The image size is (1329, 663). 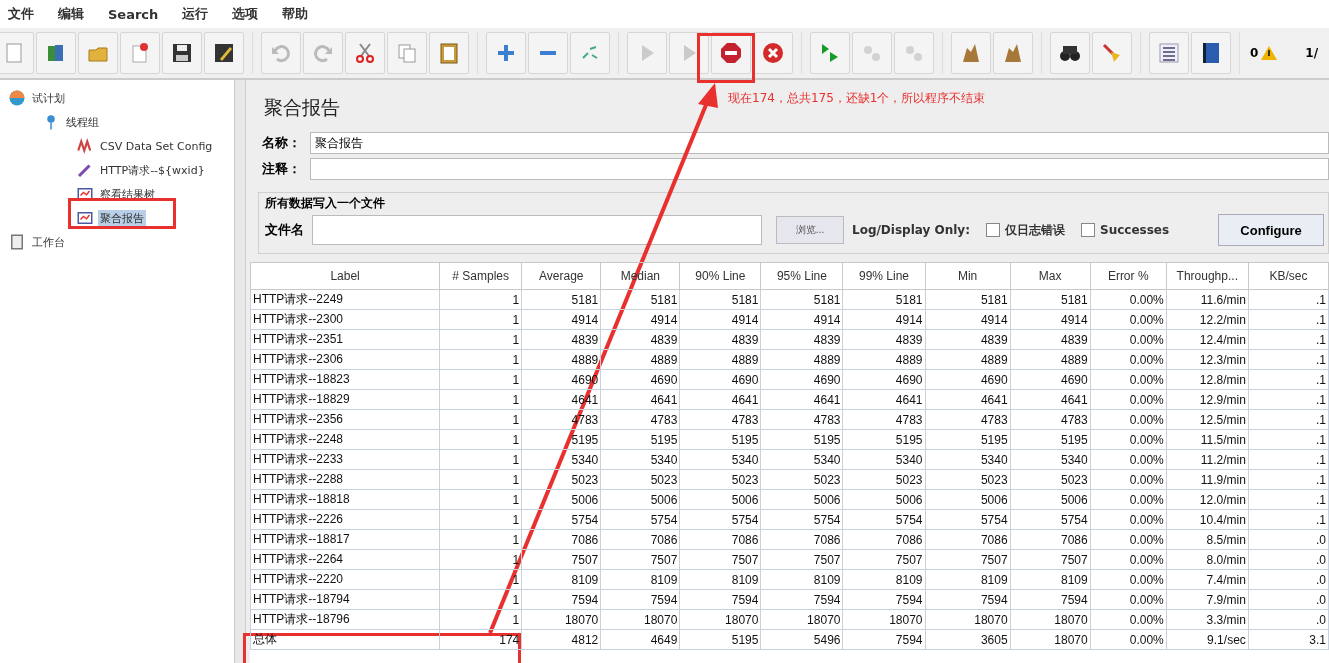 What do you see at coordinates (301, 107) in the screenshot?
I see `panel-title: 聚合报告` at bounding box center [301, 107].